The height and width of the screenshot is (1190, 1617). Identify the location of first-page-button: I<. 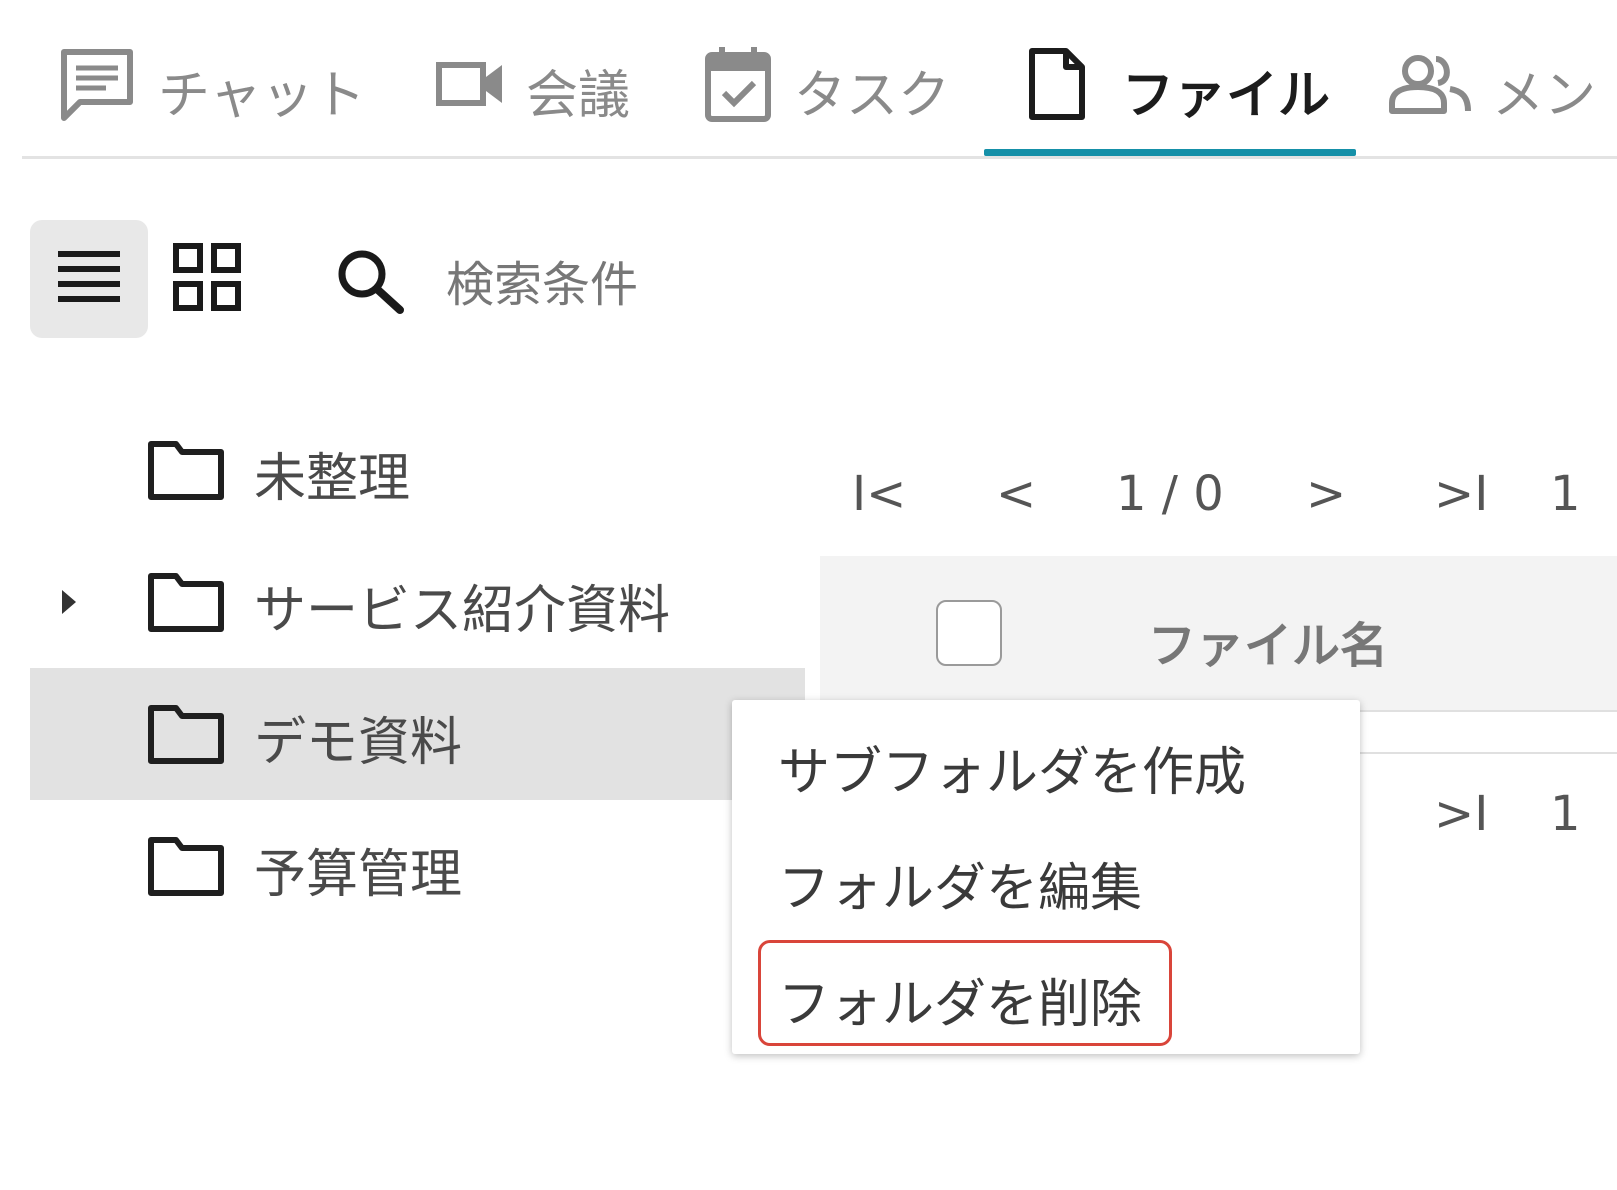
(879, 494).